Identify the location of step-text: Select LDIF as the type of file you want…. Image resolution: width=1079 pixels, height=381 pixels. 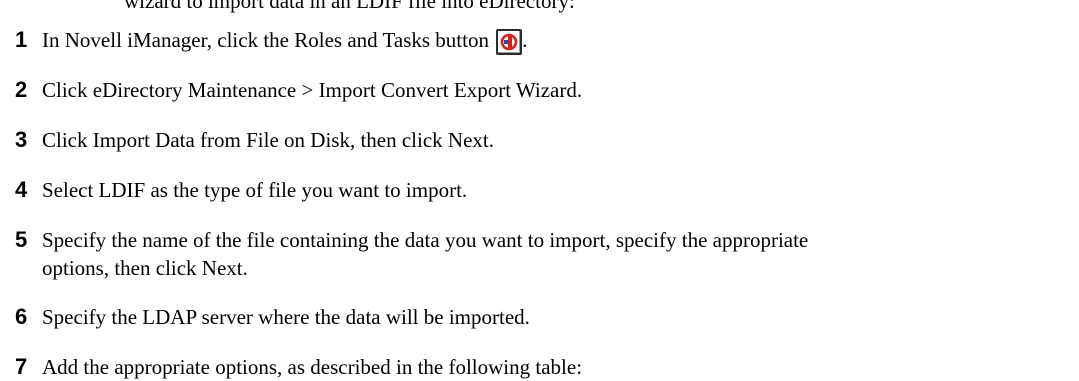
(255, 190).